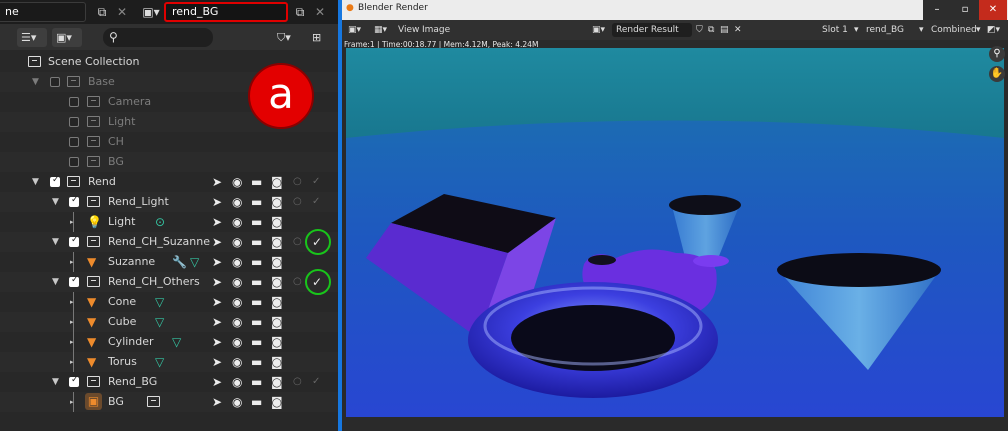 The height and width of the screenshot is (431, 1008). I want to click on tree-row: ▸ ▼ Cone ▽ ➤ ◉ ▬ ◙, so click(169, 302).